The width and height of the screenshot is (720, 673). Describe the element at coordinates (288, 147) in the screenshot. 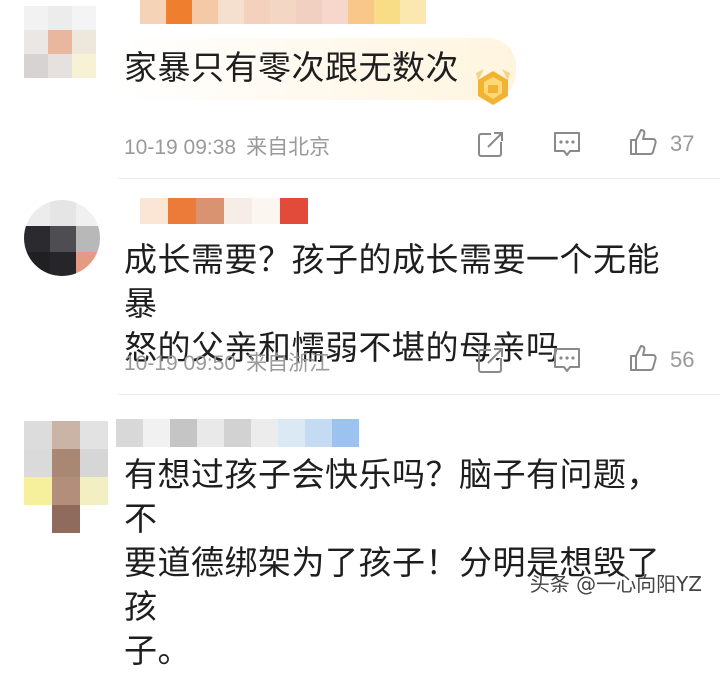

I see `comment-location: 来自北京` at that location.